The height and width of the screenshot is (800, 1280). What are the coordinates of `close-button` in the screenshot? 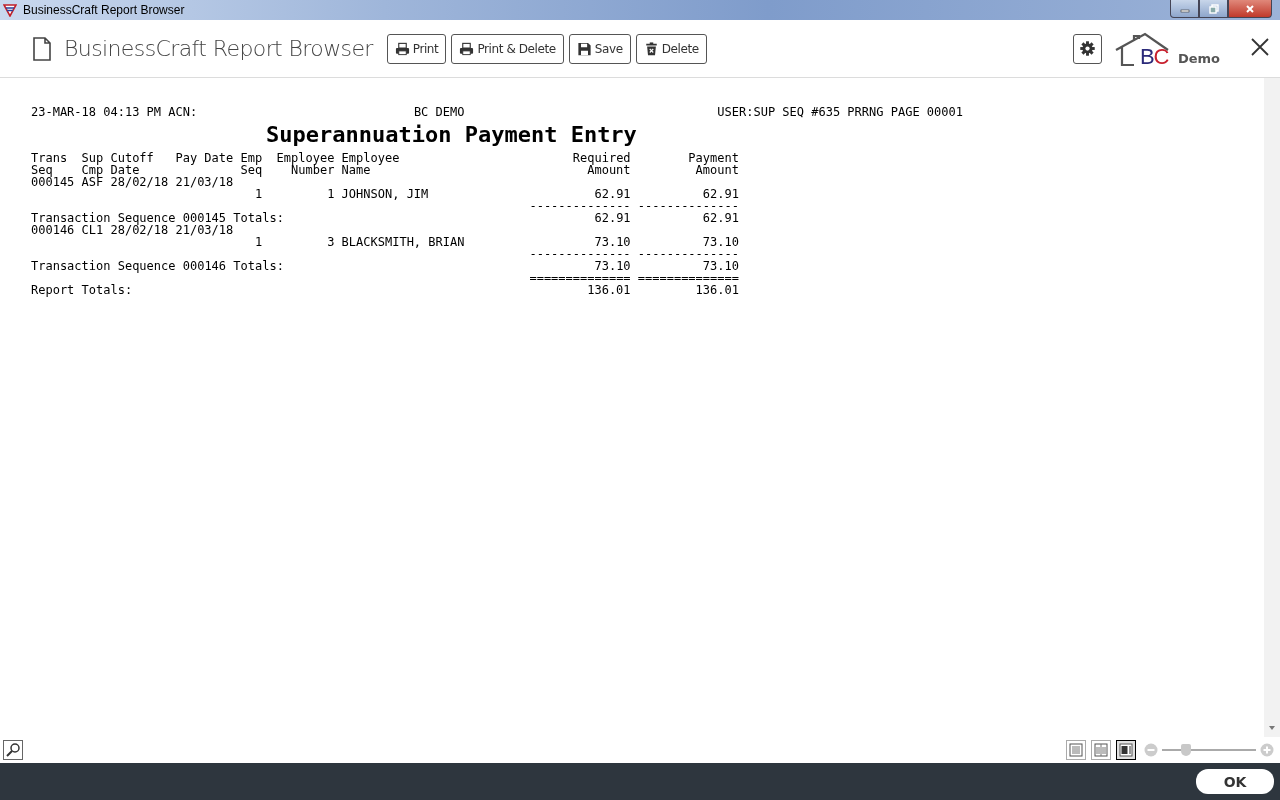 It's located at (1250, 9).